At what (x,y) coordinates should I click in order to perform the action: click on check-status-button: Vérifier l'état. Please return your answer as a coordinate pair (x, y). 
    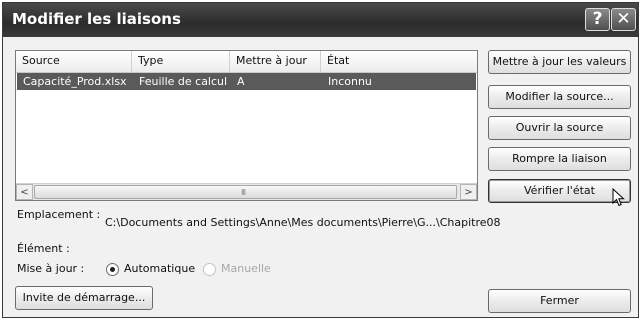
    Looking at the image, I should click on (559, 191).